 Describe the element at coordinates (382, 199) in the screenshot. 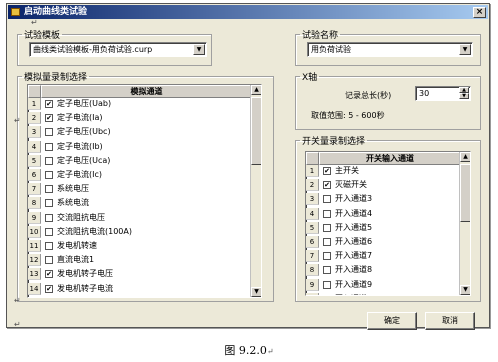

I see `table-row: 3 开入通道3` at that location.